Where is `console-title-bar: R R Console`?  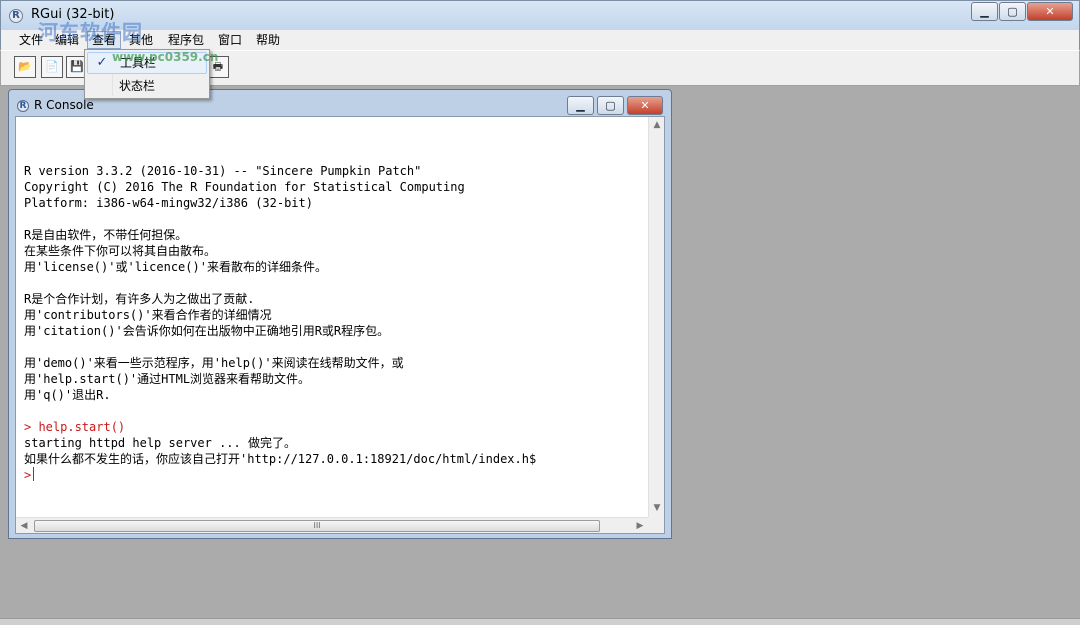 console-title-bar: R R Console is located at coordinates (55, 105).